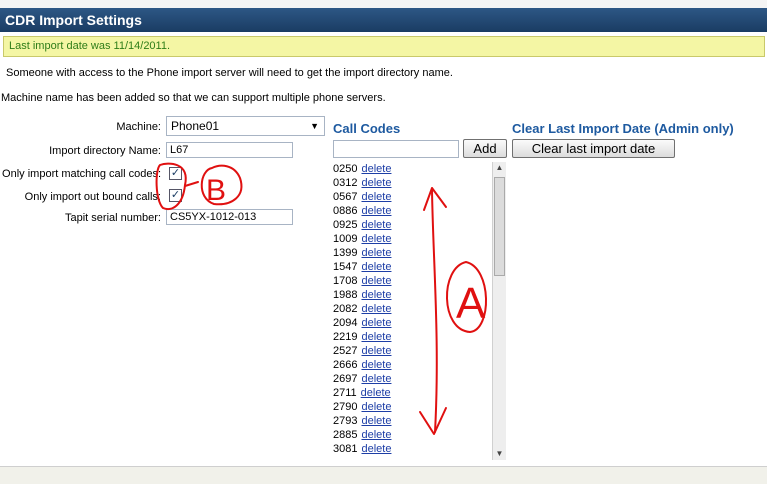  Describe the element at coordinates (419, 281) in the screenshot. I see `call-code-row: 1708 delete` at that location.